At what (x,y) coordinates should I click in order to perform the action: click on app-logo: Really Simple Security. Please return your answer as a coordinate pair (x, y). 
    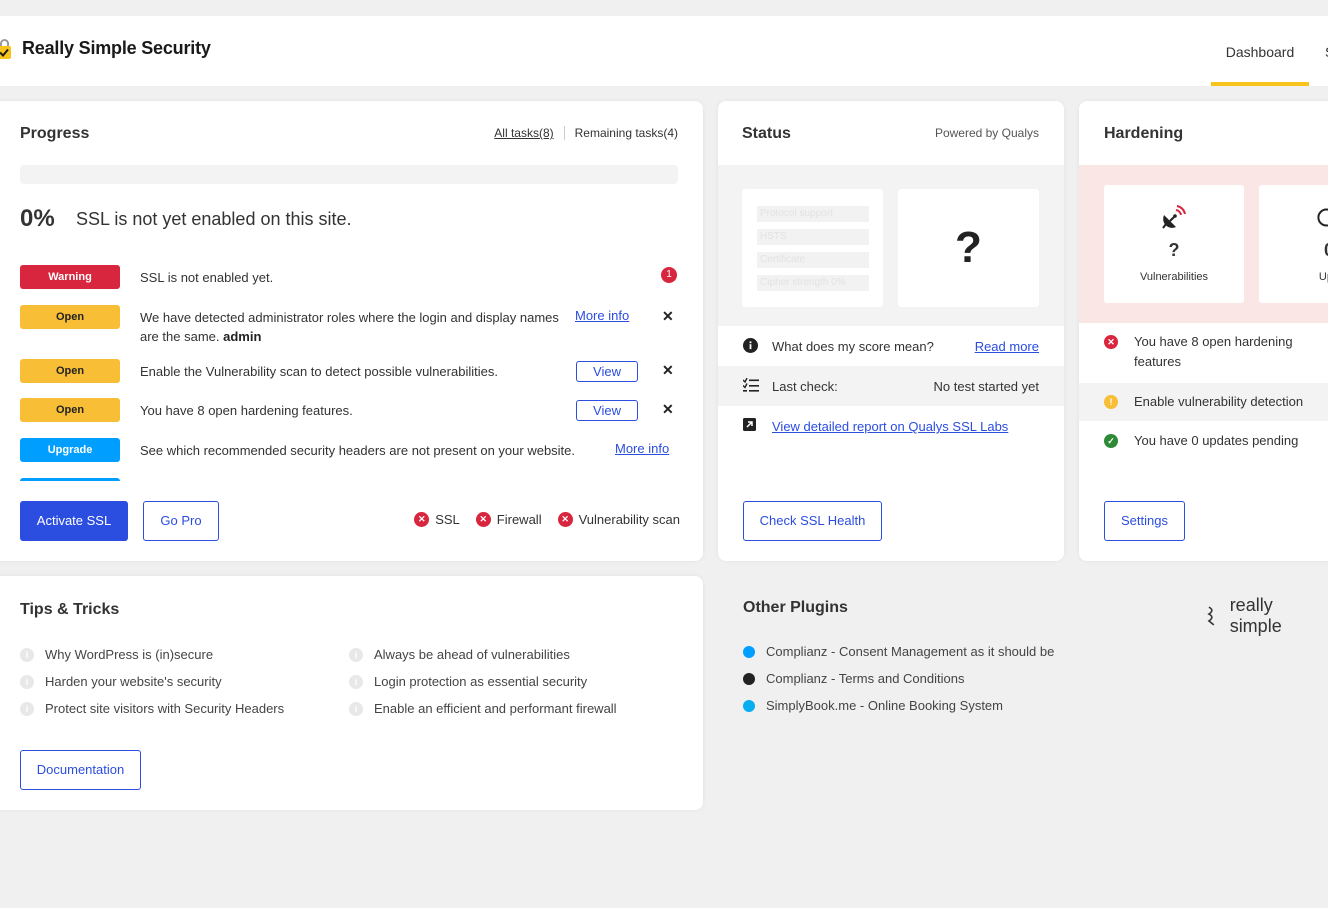
    Looking at the image, I should click on (105, 48).